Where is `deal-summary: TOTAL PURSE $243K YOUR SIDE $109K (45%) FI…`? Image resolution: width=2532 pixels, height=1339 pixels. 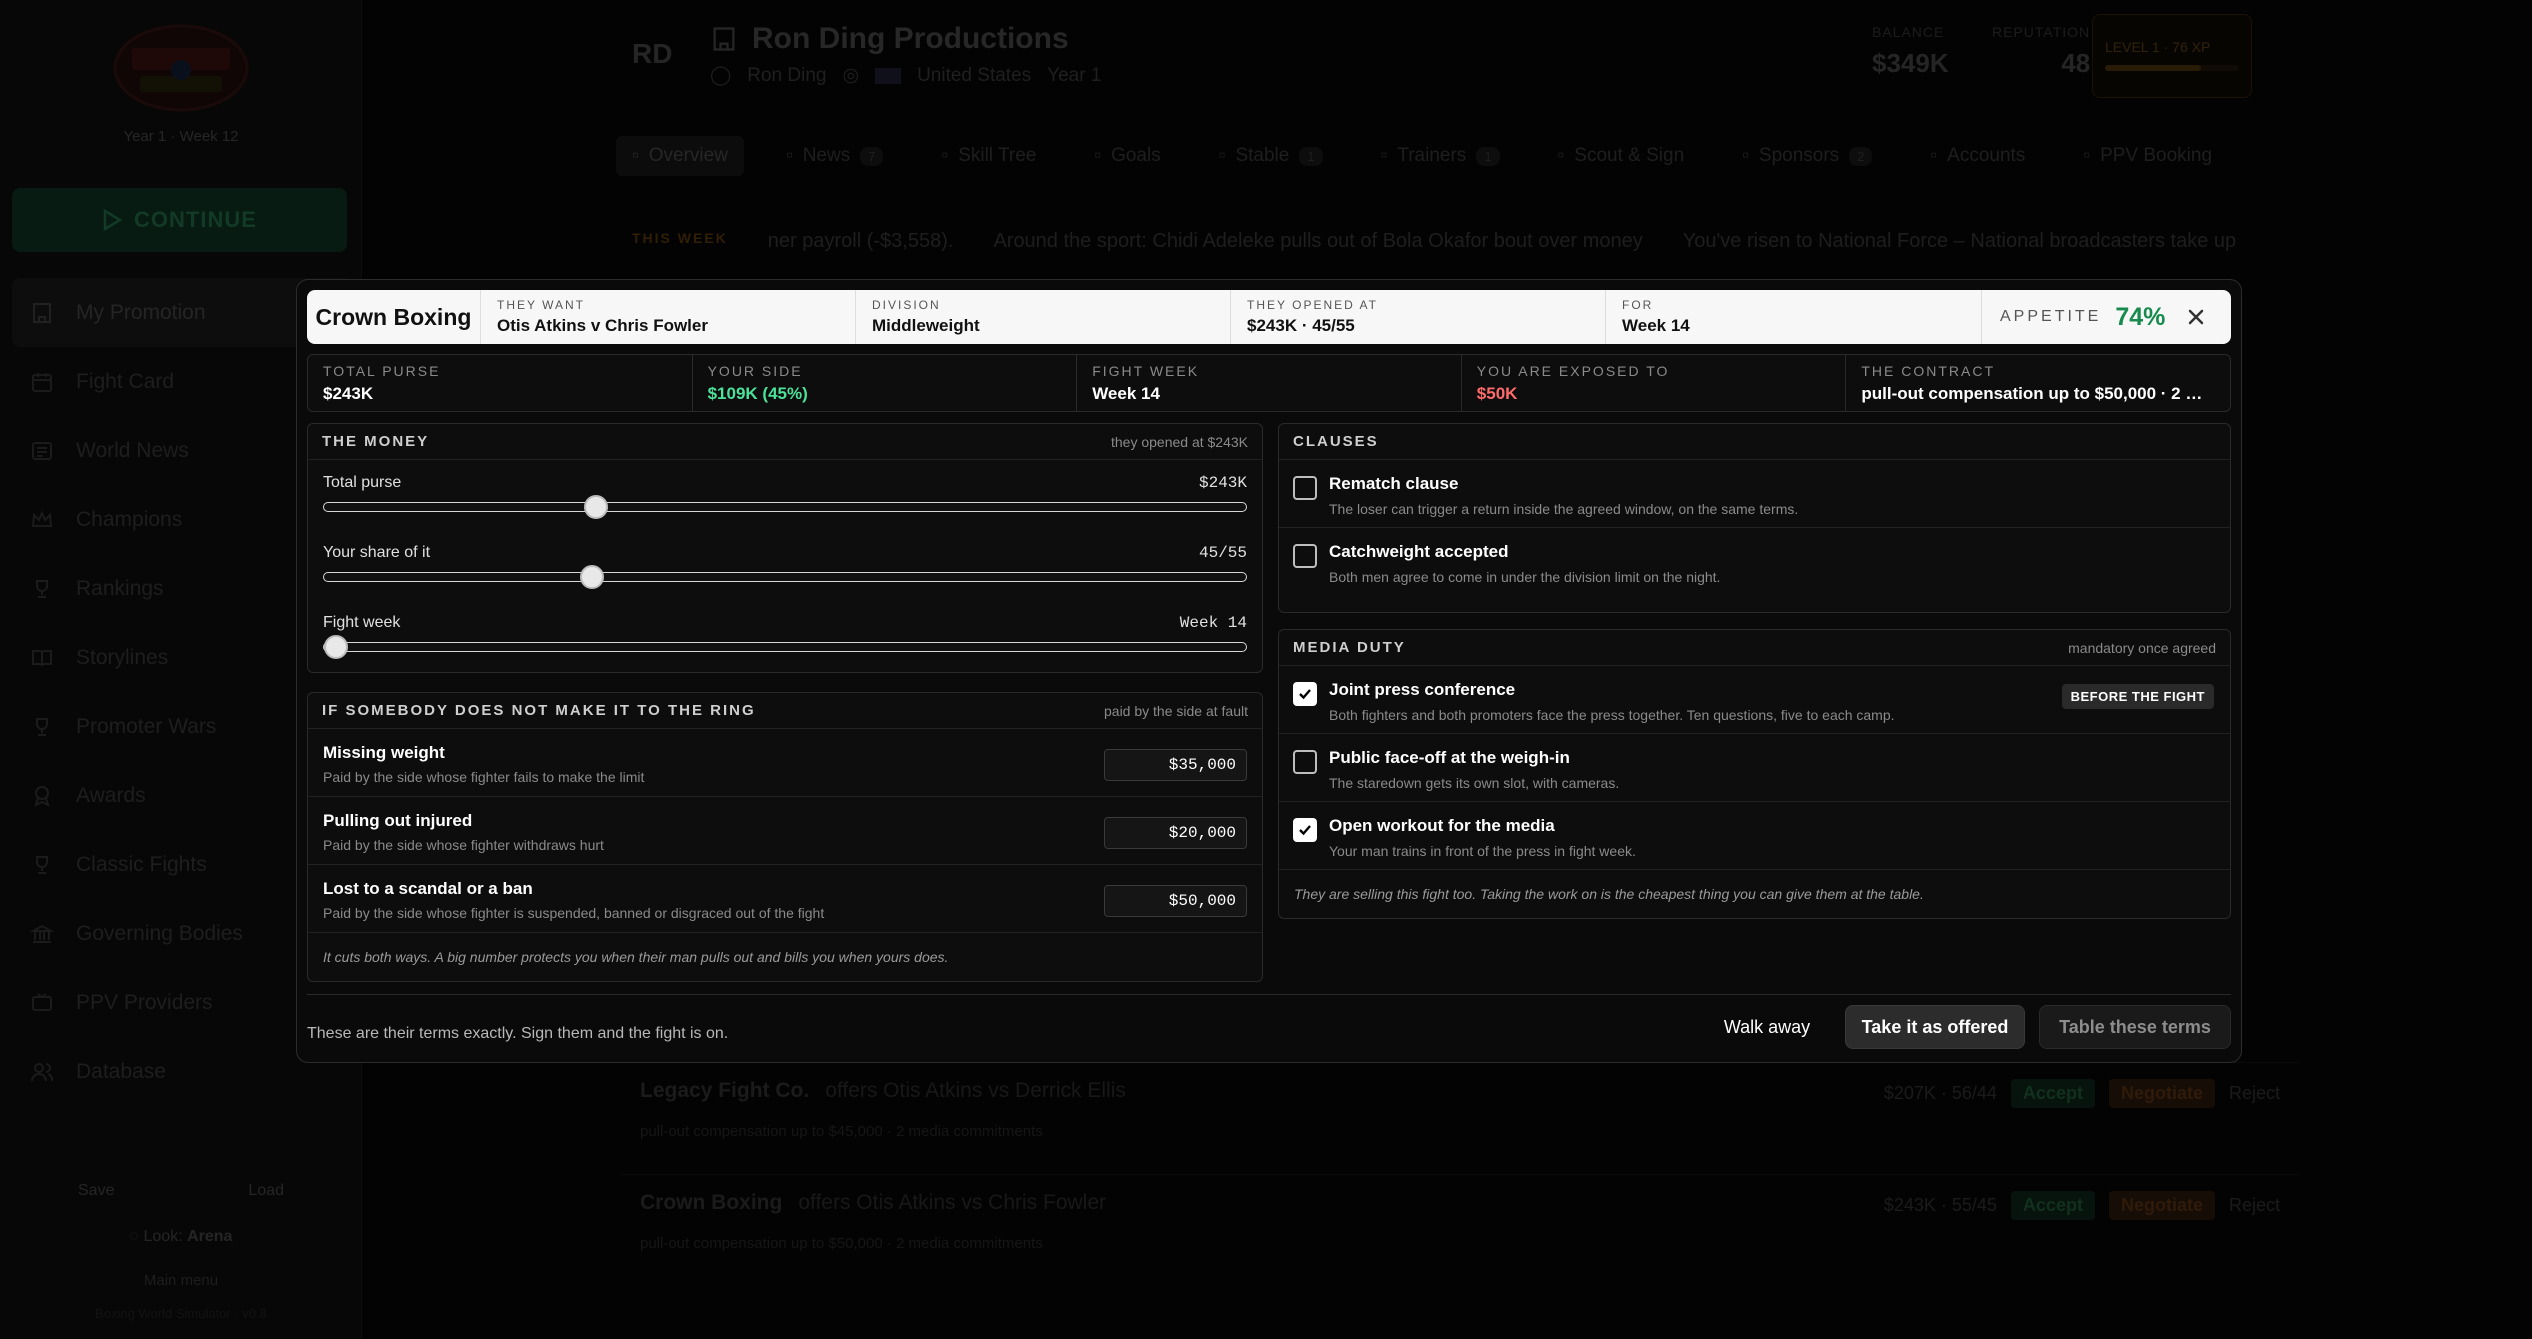
deal-summary: TOTAL PURSE $243K YOUR SIDE $109K (45%) FI… is located at coordinates (1269, 383).